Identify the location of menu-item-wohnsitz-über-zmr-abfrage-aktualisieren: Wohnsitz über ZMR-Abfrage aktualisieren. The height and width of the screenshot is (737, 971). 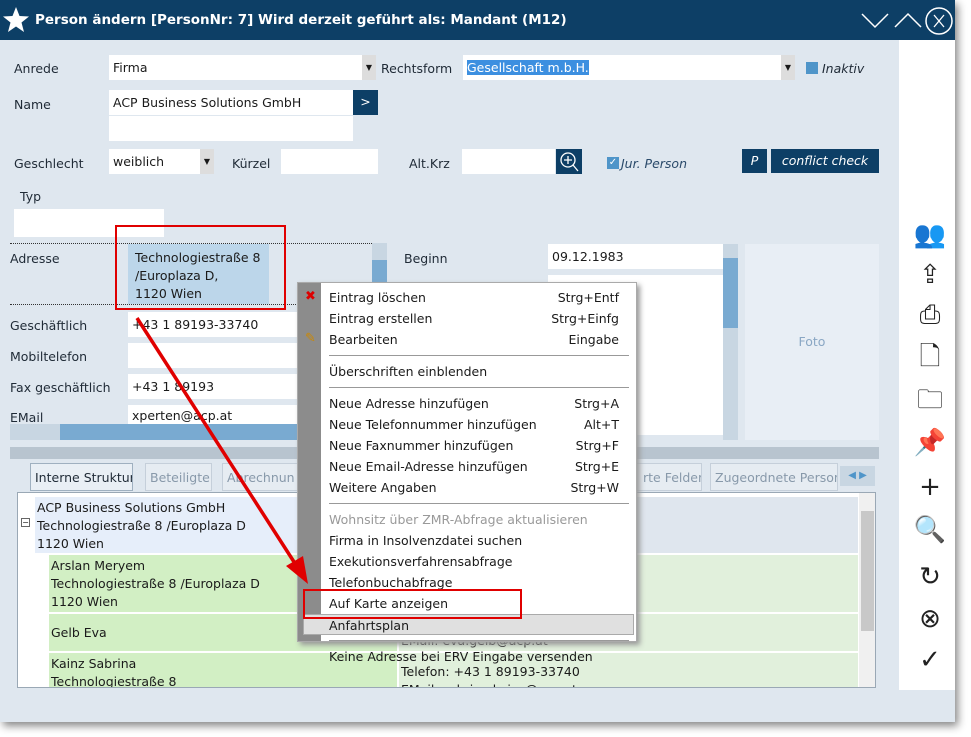
(479, 519).